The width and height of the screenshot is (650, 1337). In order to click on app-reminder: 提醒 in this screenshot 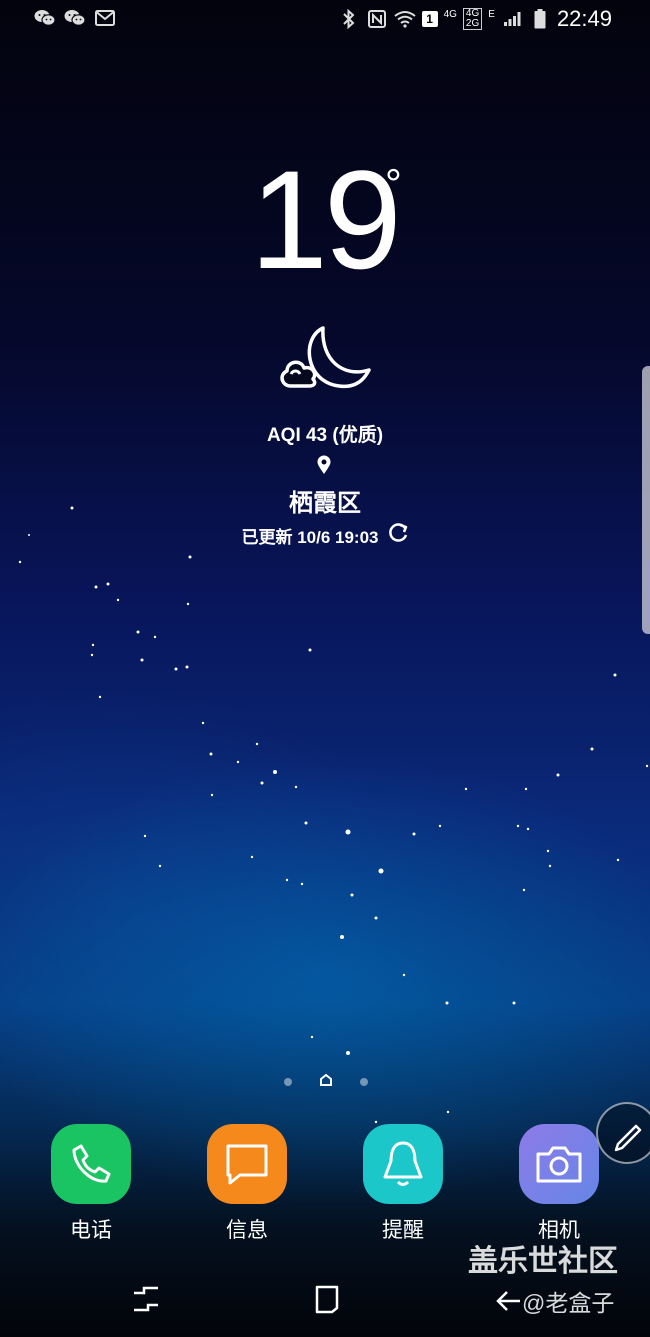, I will do `click(403, 1184)`.